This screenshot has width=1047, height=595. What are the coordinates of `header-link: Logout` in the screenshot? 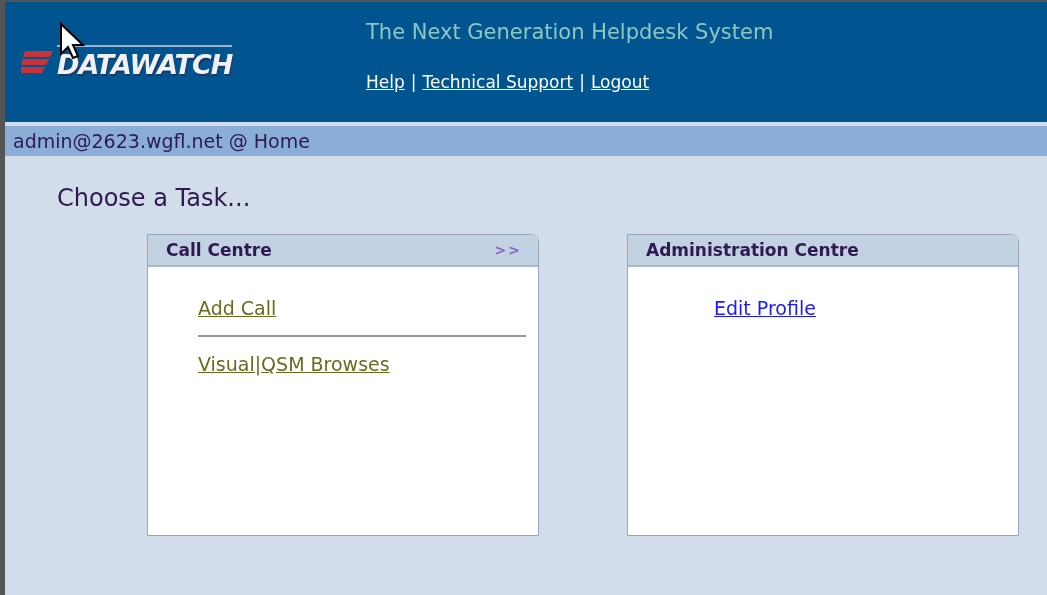 It's located at (620, 82).